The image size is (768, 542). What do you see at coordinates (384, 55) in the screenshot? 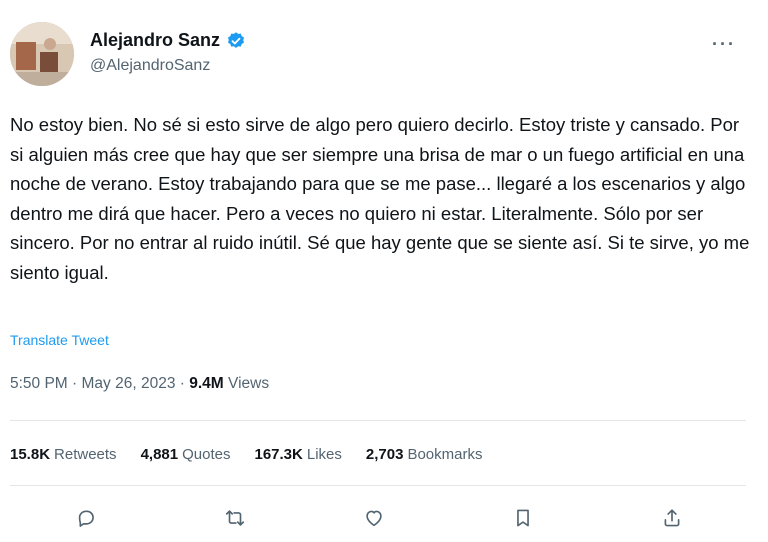
I see `tweet-header: Alejandro Sanz @AlejandroSanz ···` at bounding box center [384, 55].